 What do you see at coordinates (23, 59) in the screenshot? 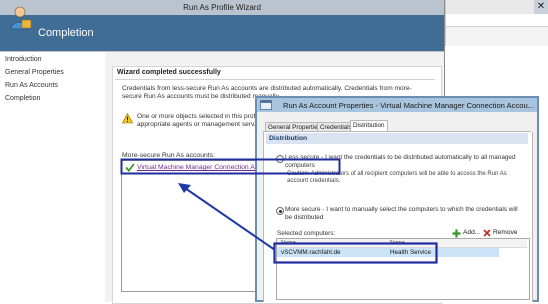
I see `nav-item-introduction: Introduction` at bounding box center [23, 59].